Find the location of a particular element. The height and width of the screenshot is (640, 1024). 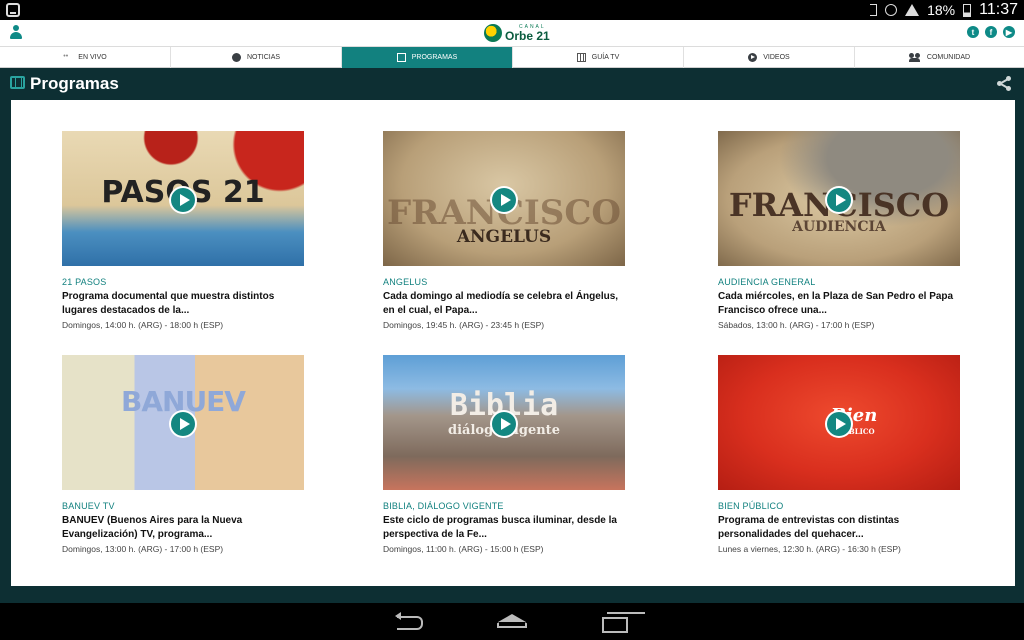

program-schedule: Sábados, 13:00 h. (ARG) - 17:00 h (ESP) is located at coordinates (796, 325).